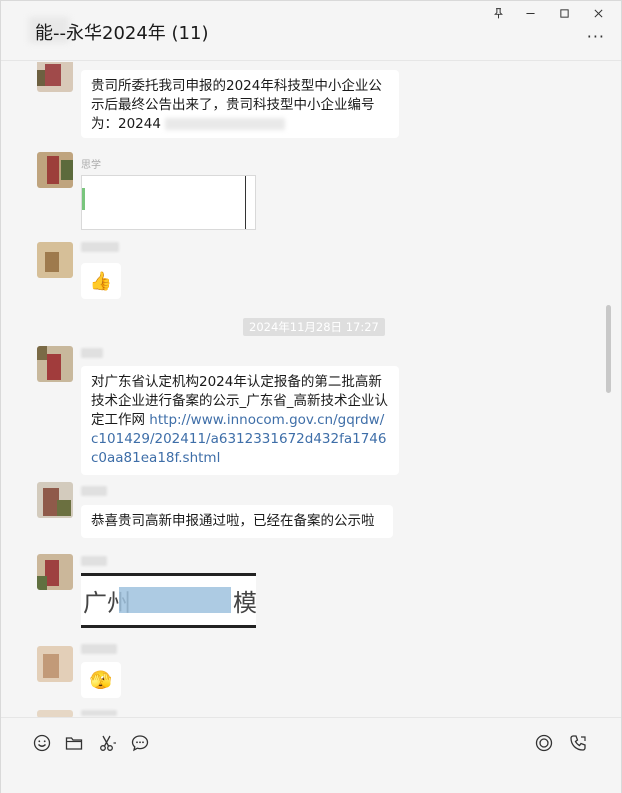 The width and height of the screenshot is (622, 793). Describe the element at coordinates (311, 755) in the screenshot. I see `input-toolbar` at that location.